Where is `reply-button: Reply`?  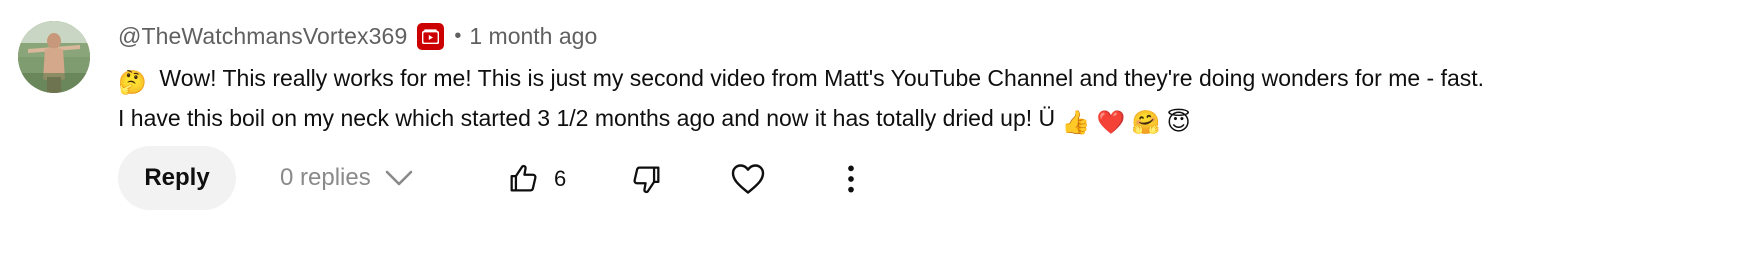 reply-button: Reply is located at coordinates (177, 178).